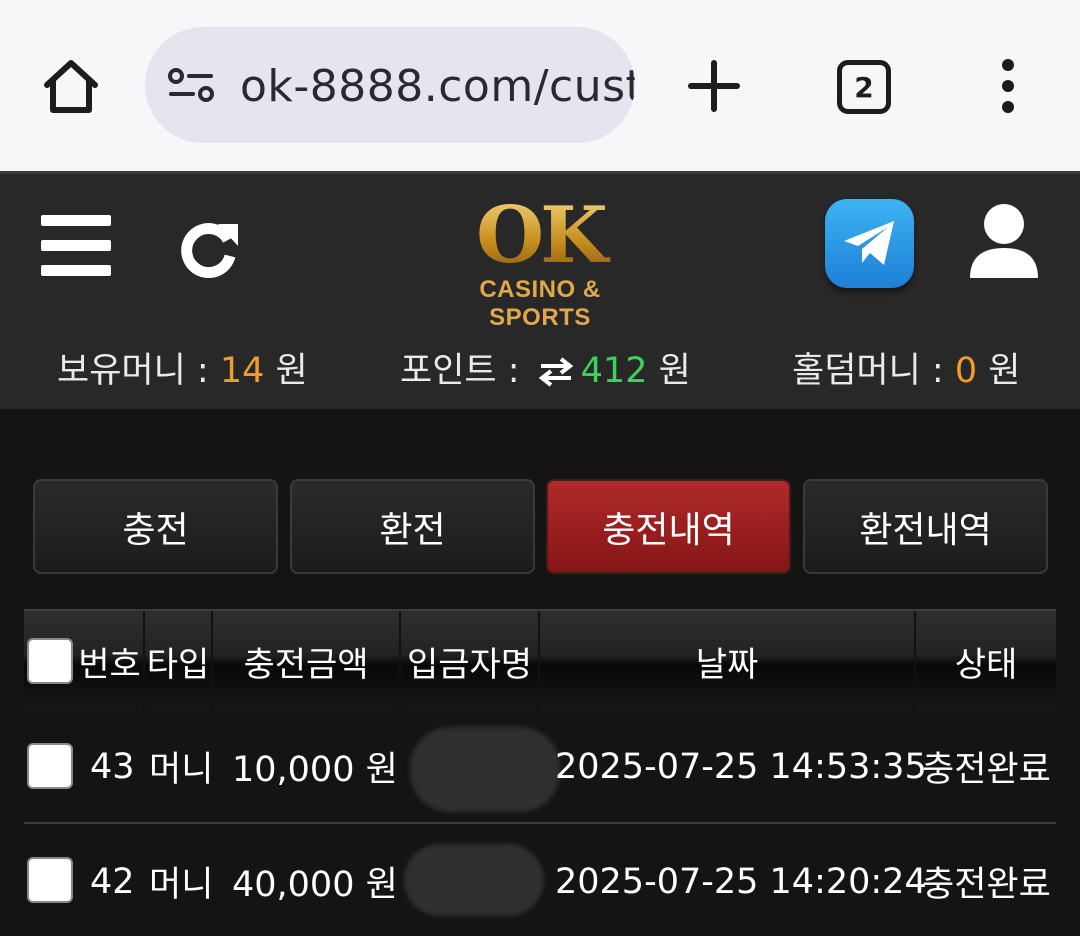  I want to click on column-header-date: 날짜, so click(728, 661).